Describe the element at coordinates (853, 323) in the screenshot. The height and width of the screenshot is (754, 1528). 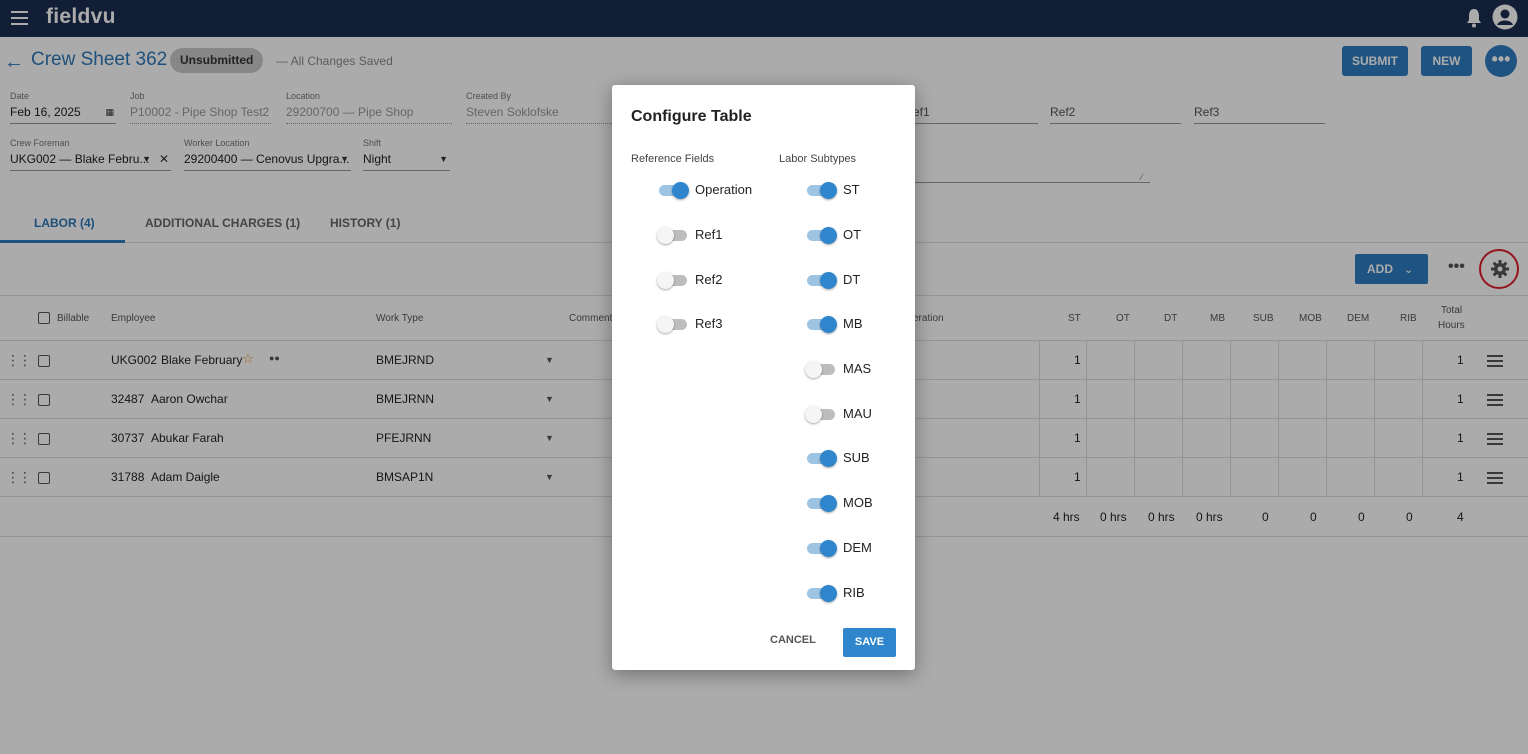
I see `mb-toggle-label: MB` at that location.